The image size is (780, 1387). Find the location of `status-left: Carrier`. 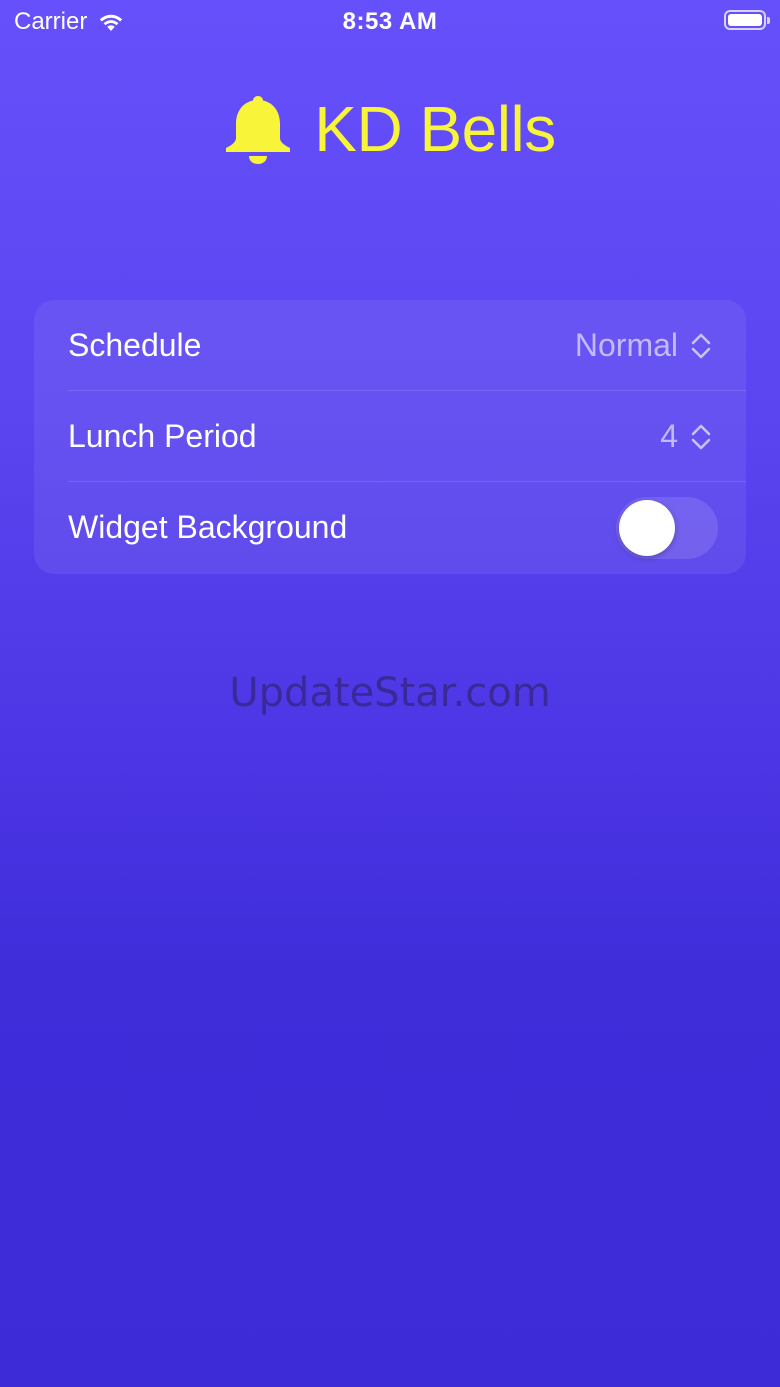

status-left: Carrier is located at coordinates (69, 22).